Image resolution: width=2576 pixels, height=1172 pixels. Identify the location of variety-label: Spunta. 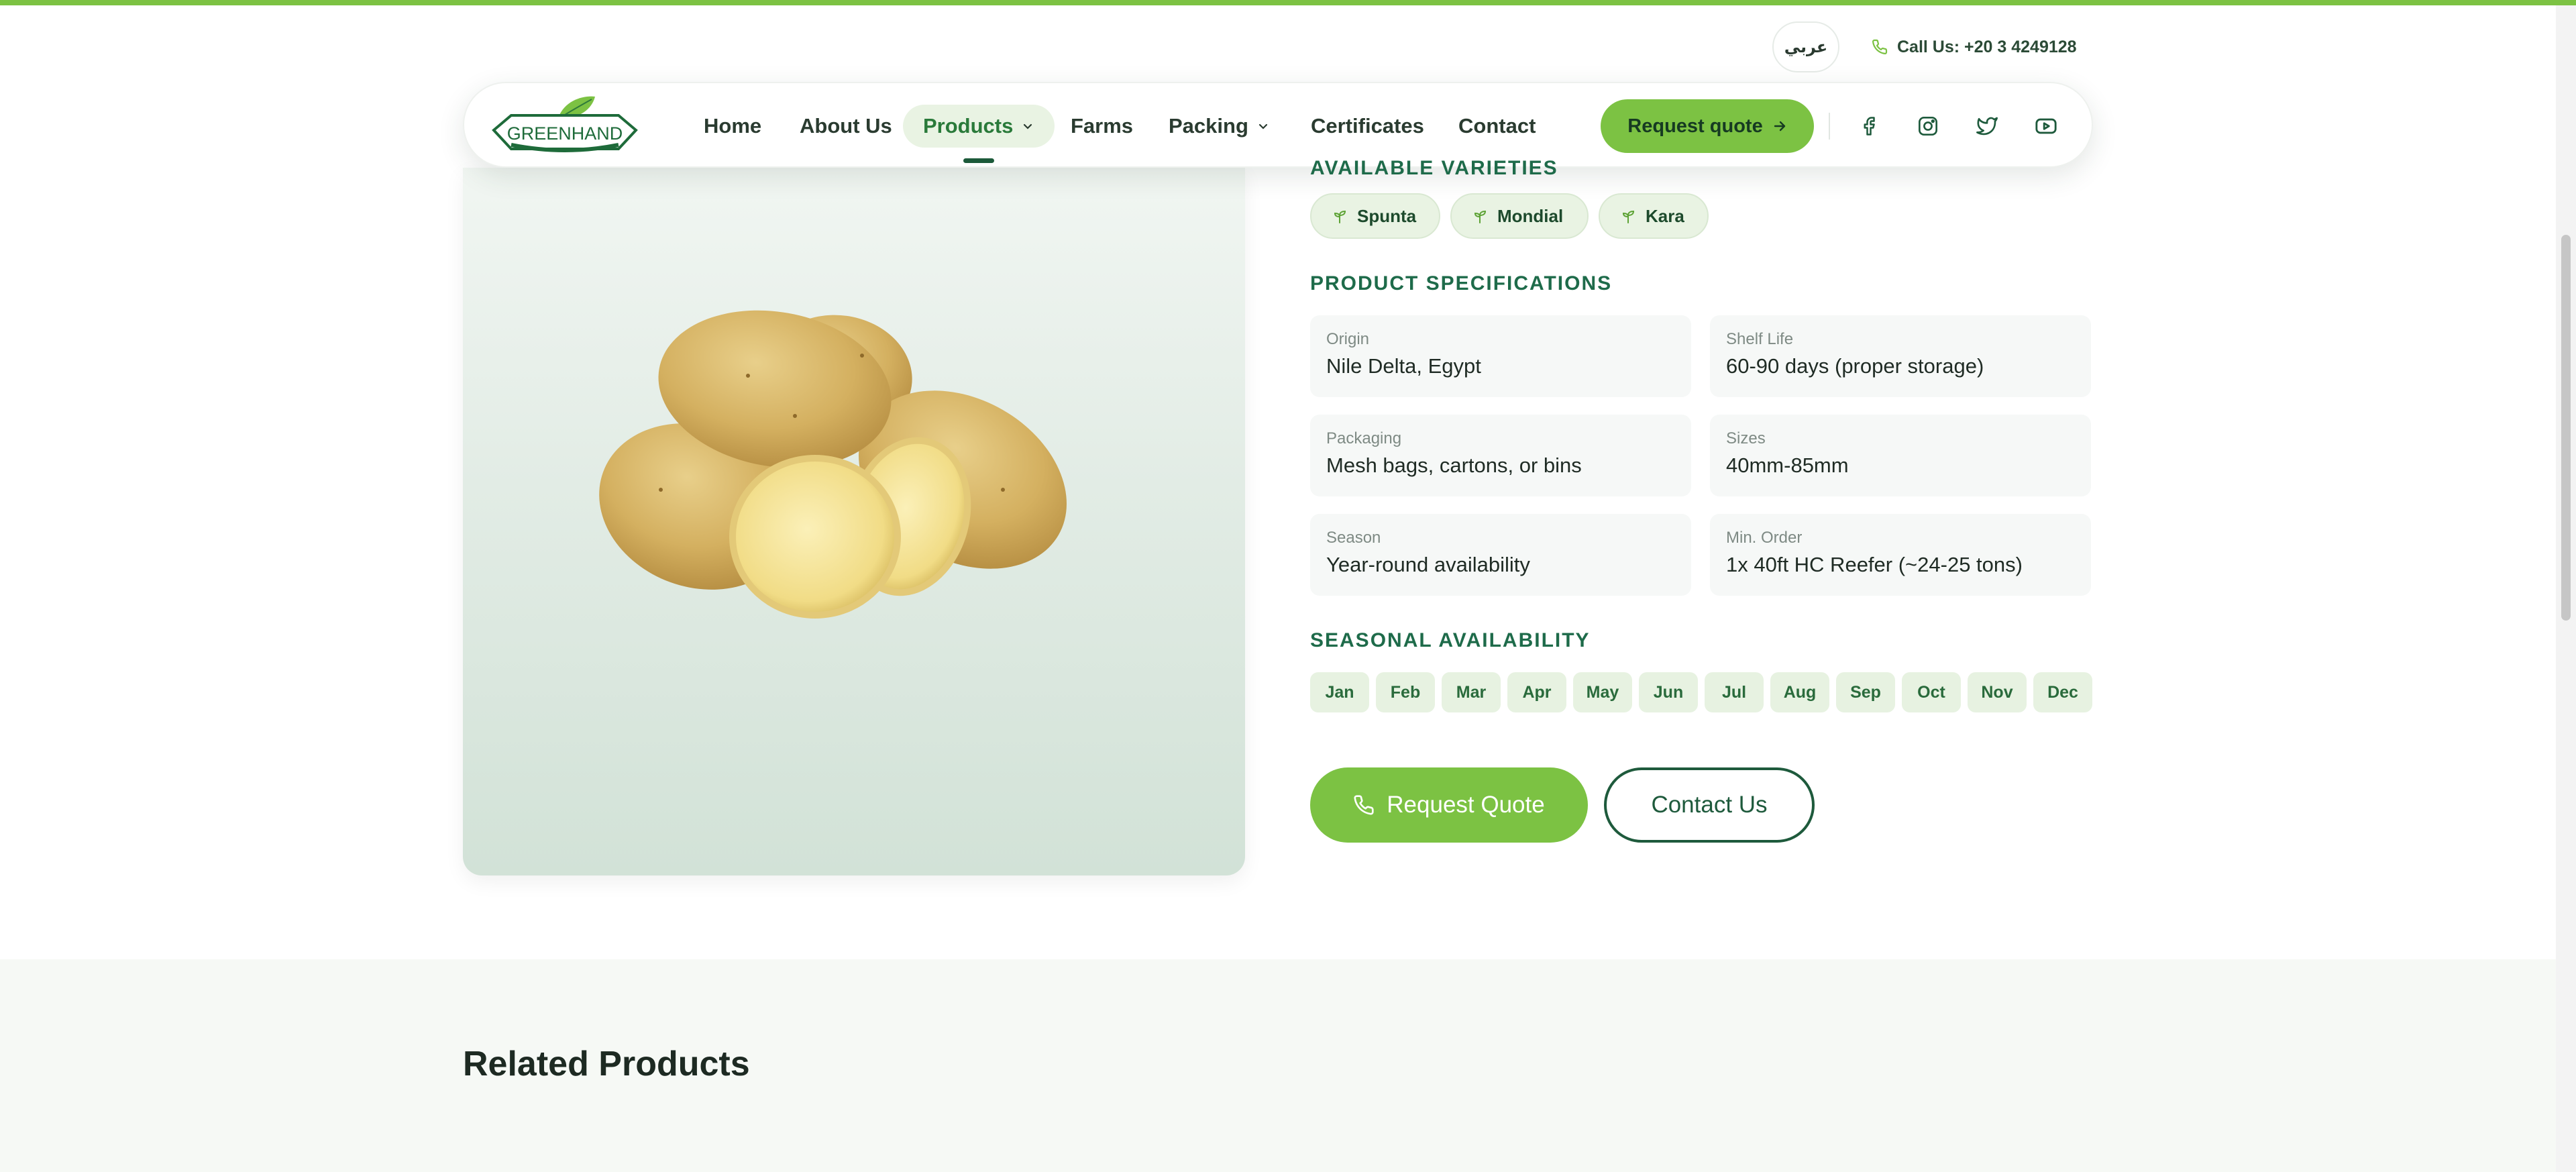
(1387, 215).